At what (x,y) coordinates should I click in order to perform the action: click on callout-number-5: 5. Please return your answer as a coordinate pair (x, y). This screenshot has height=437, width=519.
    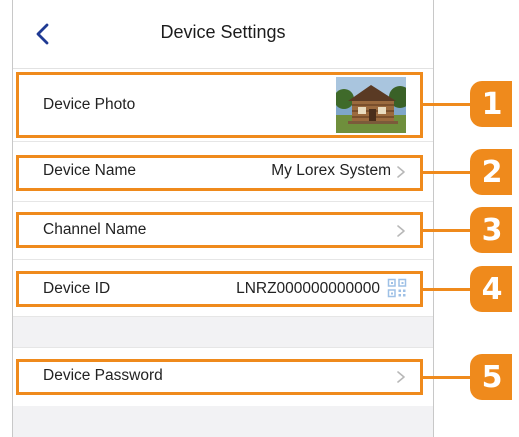
    Looking at the image, I should click on (492, 377).